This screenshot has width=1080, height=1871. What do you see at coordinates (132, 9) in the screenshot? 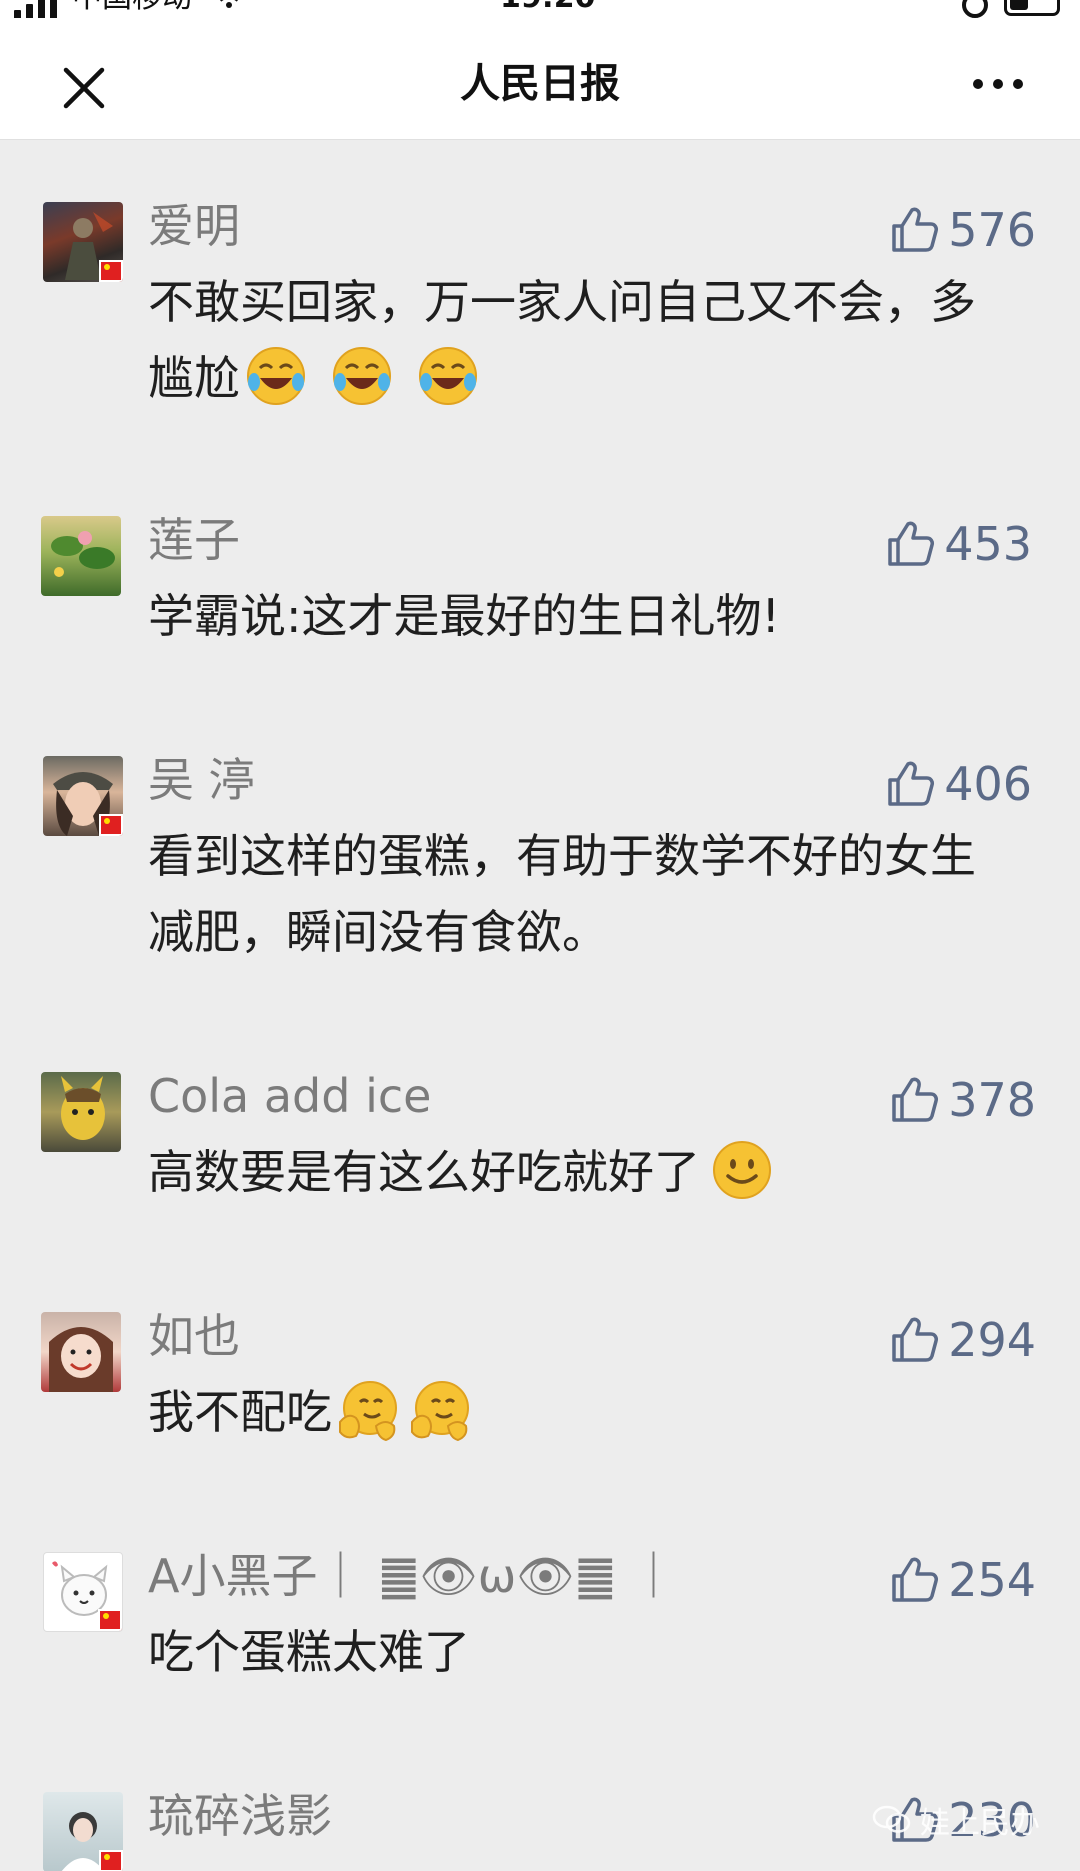
I see `carrier-label: 中国移动` at bounding box center [132, 9].